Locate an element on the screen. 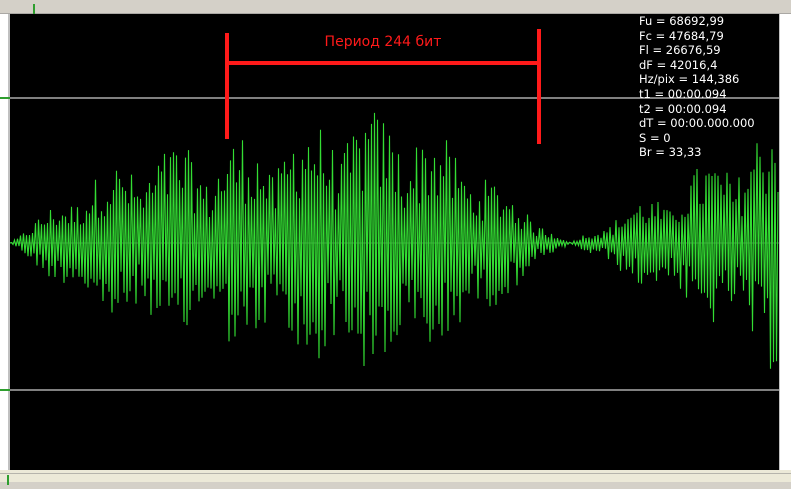  right-scroll-strip is located at coordinates (784, 242).